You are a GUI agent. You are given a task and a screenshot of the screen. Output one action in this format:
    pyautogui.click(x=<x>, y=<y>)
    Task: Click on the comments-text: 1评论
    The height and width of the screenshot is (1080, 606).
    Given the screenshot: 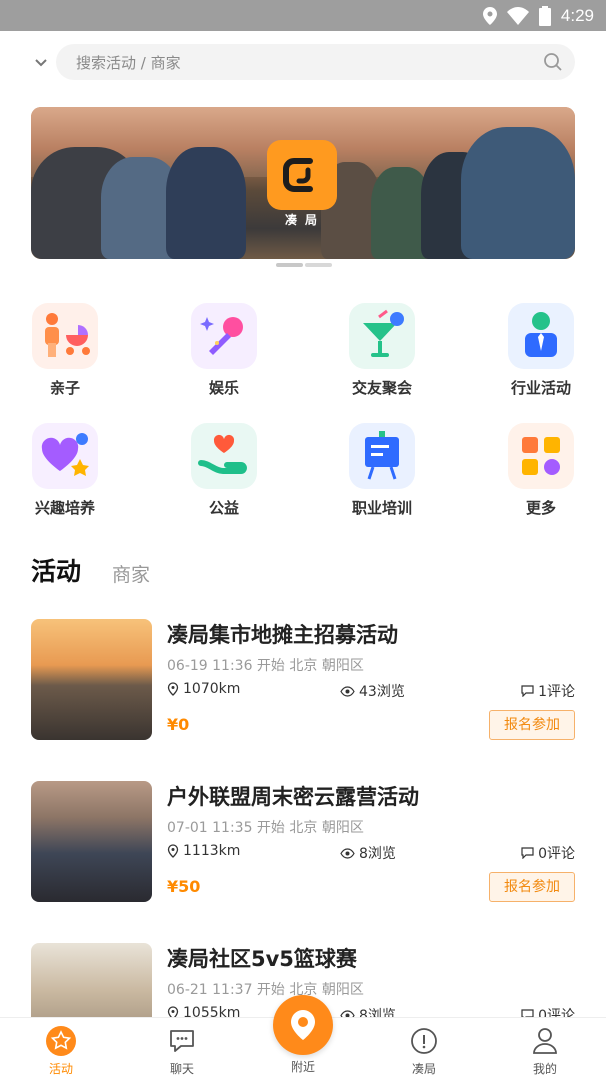 What is the action you would take?
    pyautogui.click(x=556, y=692)
    